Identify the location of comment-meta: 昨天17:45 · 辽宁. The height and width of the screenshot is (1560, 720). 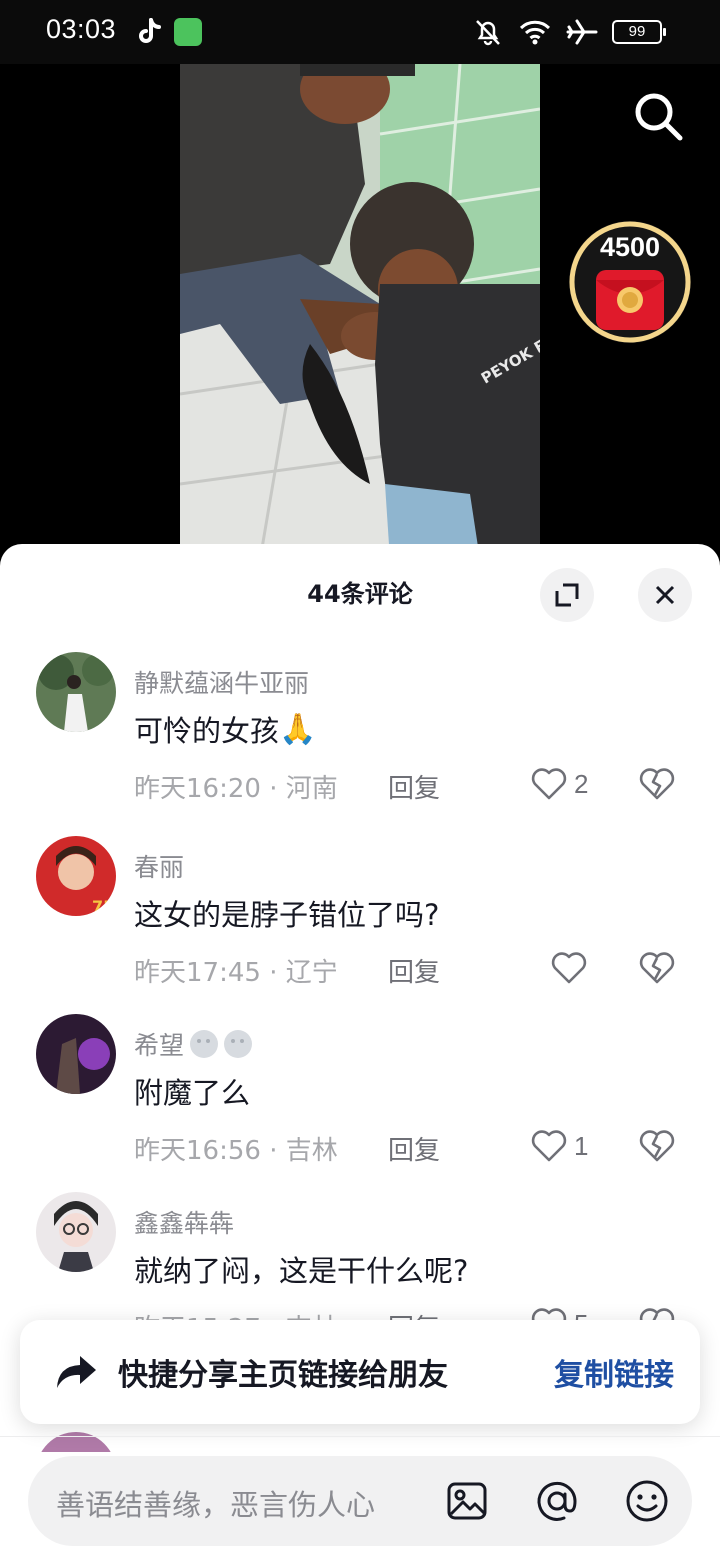
(236, 970).